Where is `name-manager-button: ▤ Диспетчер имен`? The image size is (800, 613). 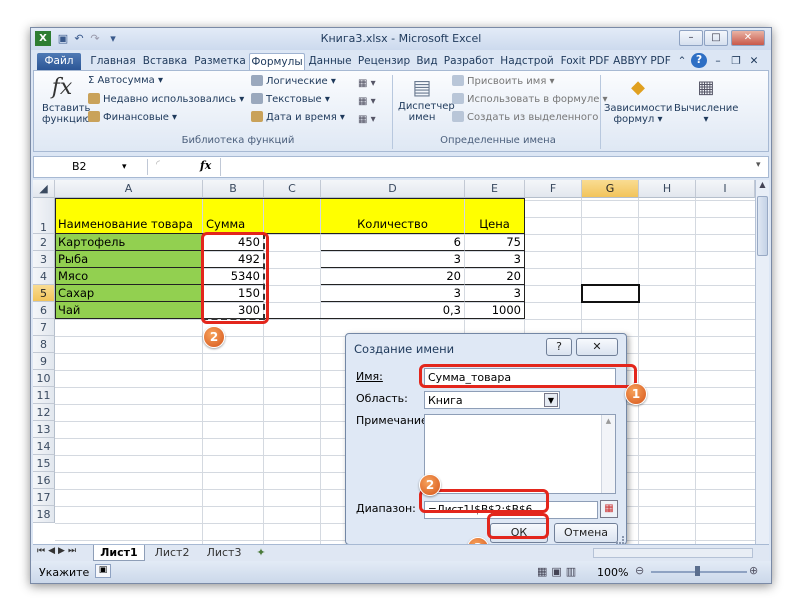 name-manager-button: ▤ Диспетчер имен is located at coordinates (426, 99).